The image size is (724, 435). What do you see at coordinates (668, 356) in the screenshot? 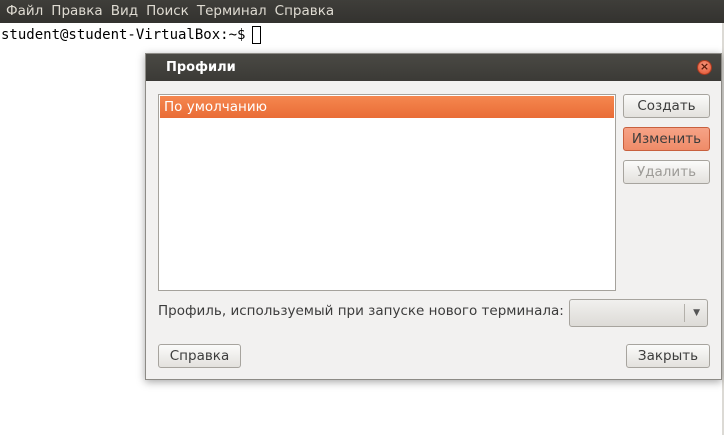
I see `close-button: Закрыть` at bounding box center [668, 356].